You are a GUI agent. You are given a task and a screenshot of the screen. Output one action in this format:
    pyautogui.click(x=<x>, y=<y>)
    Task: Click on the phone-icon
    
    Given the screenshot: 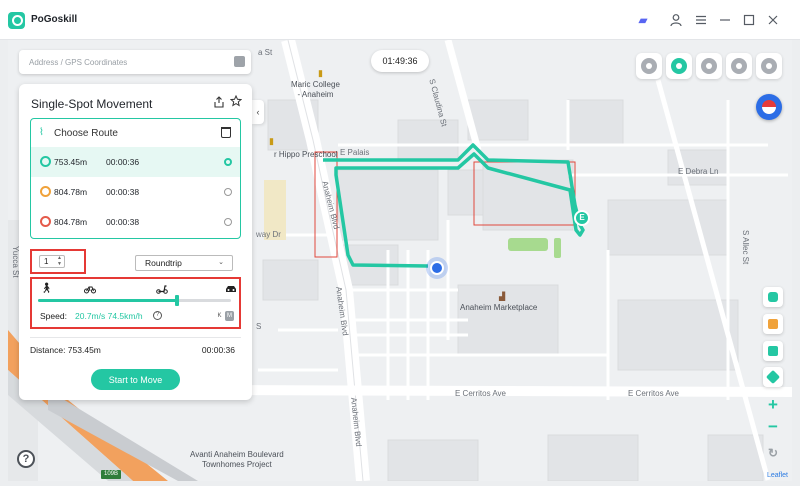 What is the action you would take?
    pyautogui.click(x=773, y=297)
    